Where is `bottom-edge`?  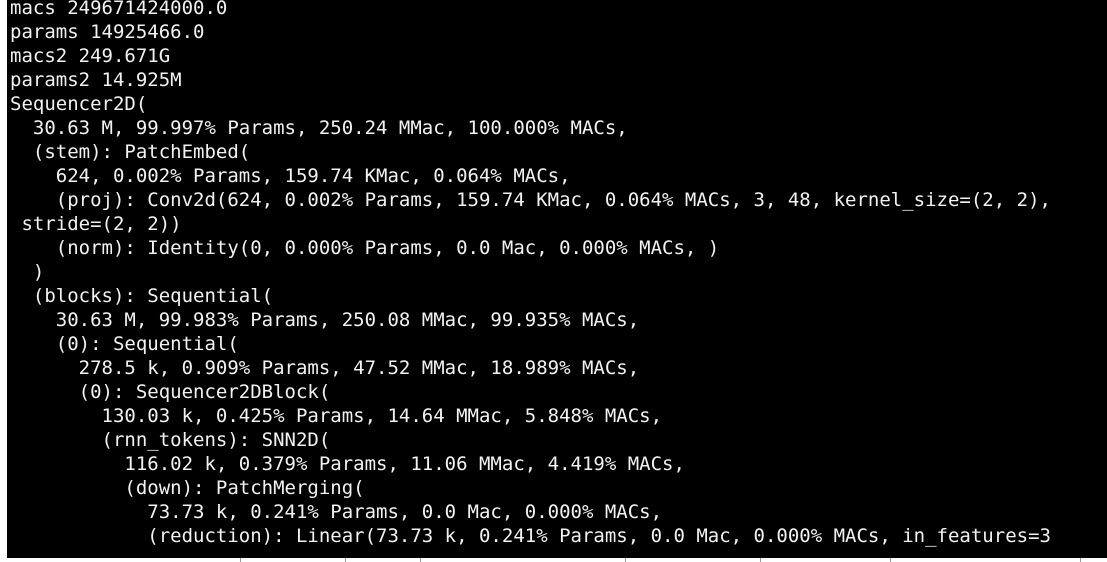
bottom-edge is located at coordinates (553, 560).